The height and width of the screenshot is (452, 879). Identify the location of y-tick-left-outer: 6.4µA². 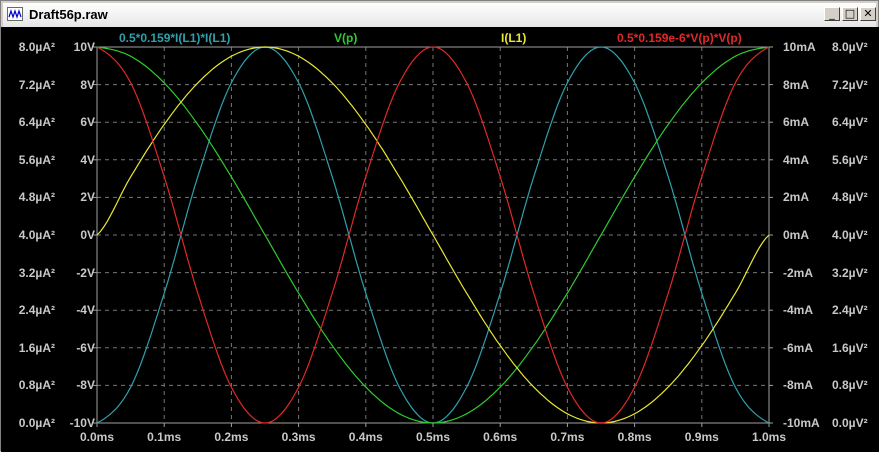
(36, 122).